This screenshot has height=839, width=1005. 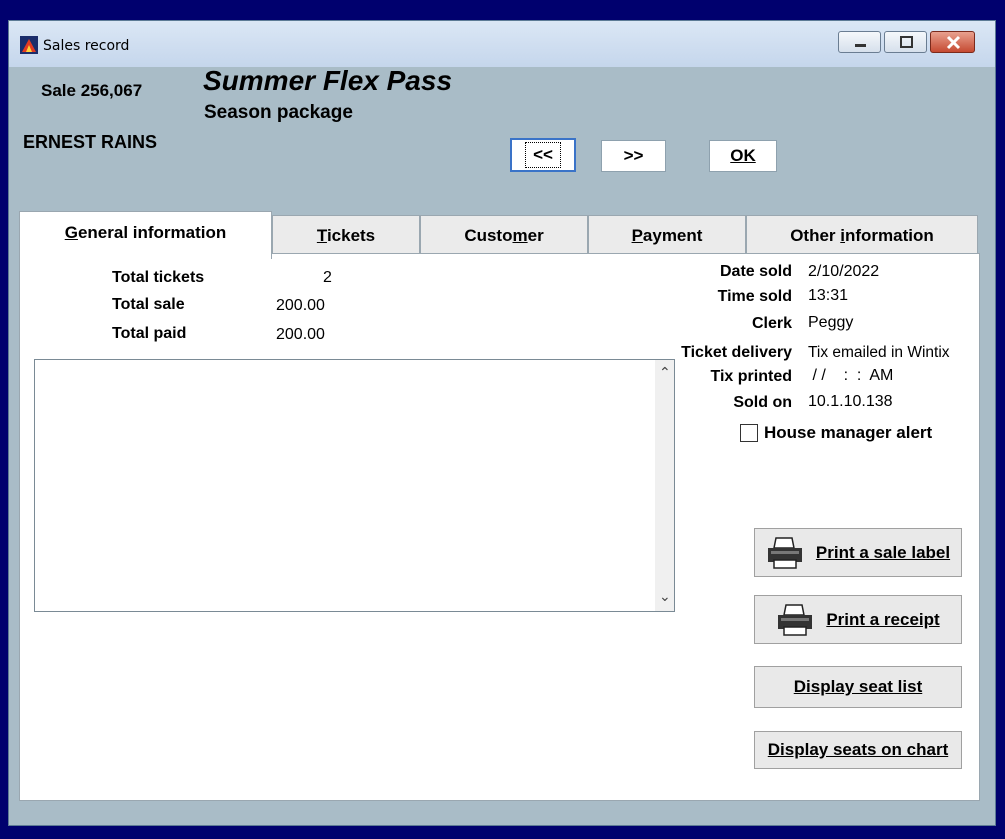 I want to click on print-sale-label-button: Print a sale label, so click(x=858, y=552).